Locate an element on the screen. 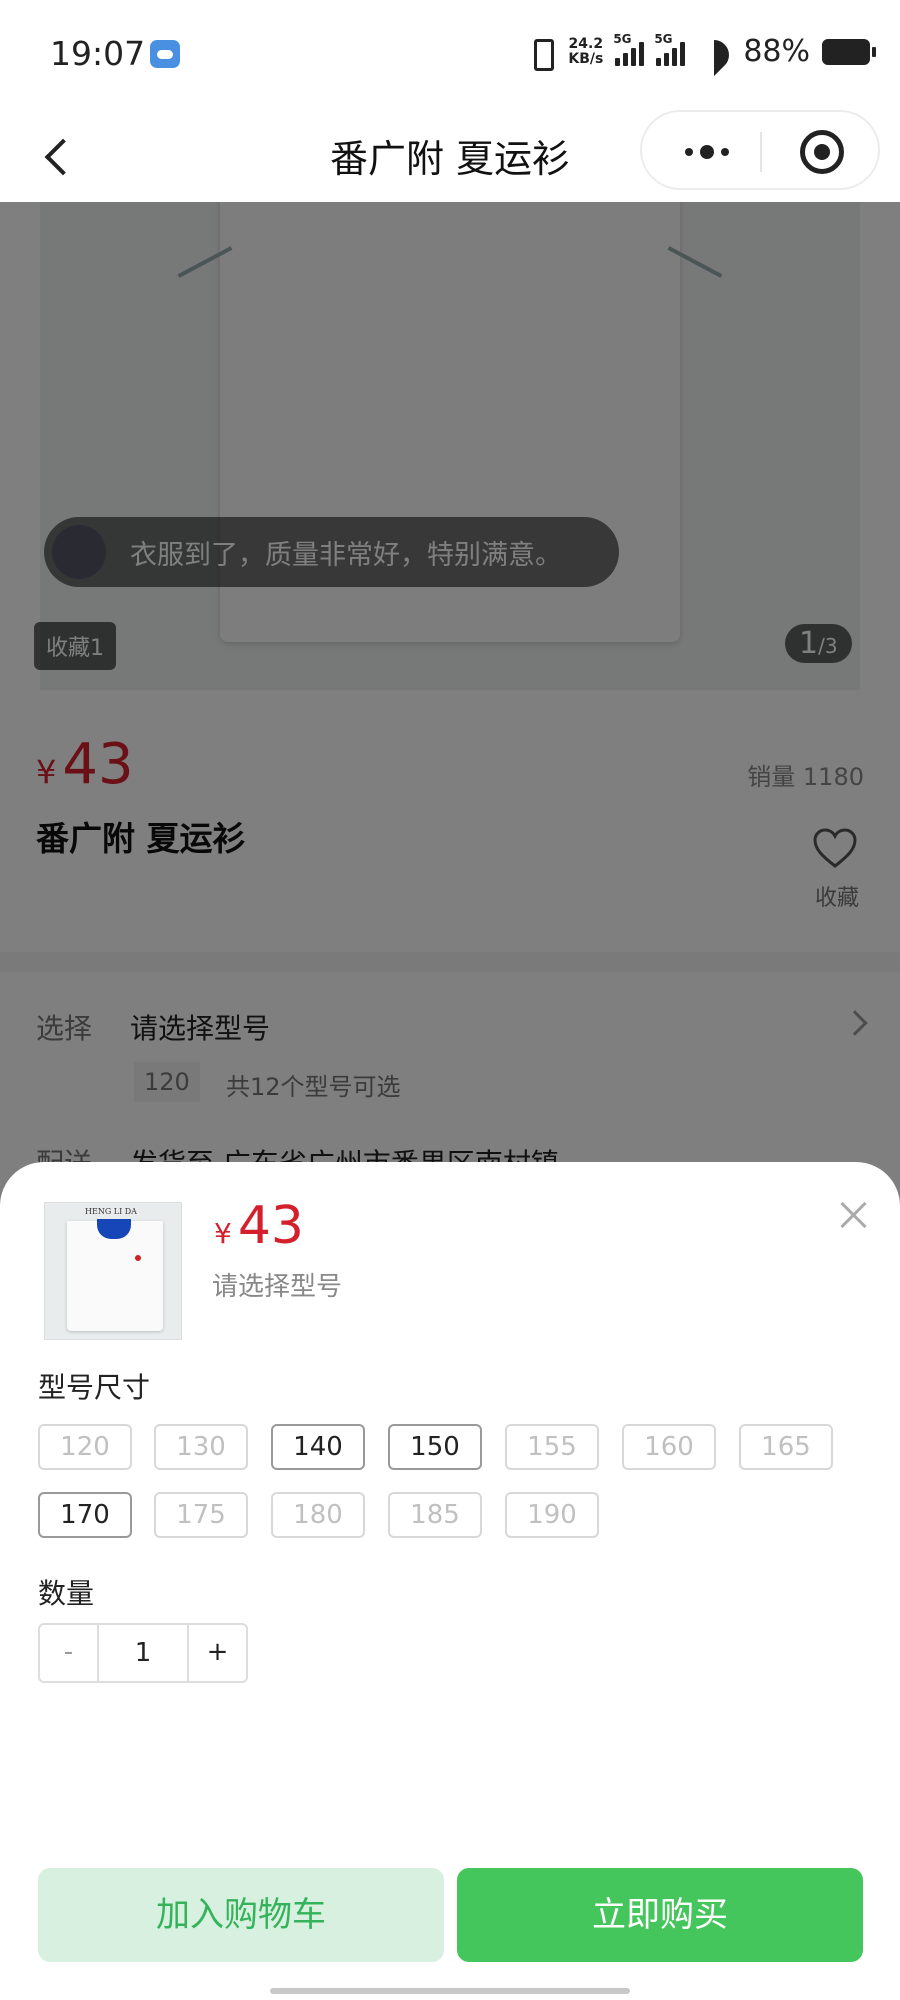 This screenshot has width=900, height=2000. sheet-hint: 请选择型号 is located at coordinates (277, 1287).